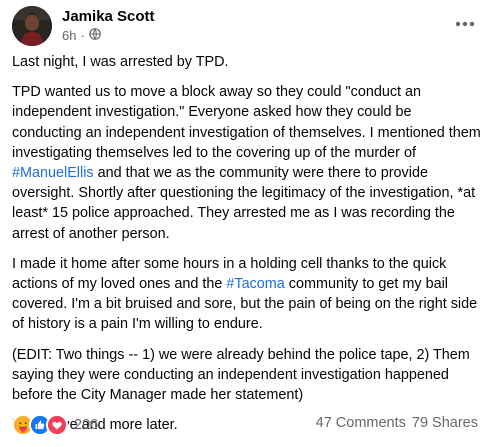 The image size is (491, 447). I want to click on post-header: Jamika Scott 6h ·, so click(247, 26).